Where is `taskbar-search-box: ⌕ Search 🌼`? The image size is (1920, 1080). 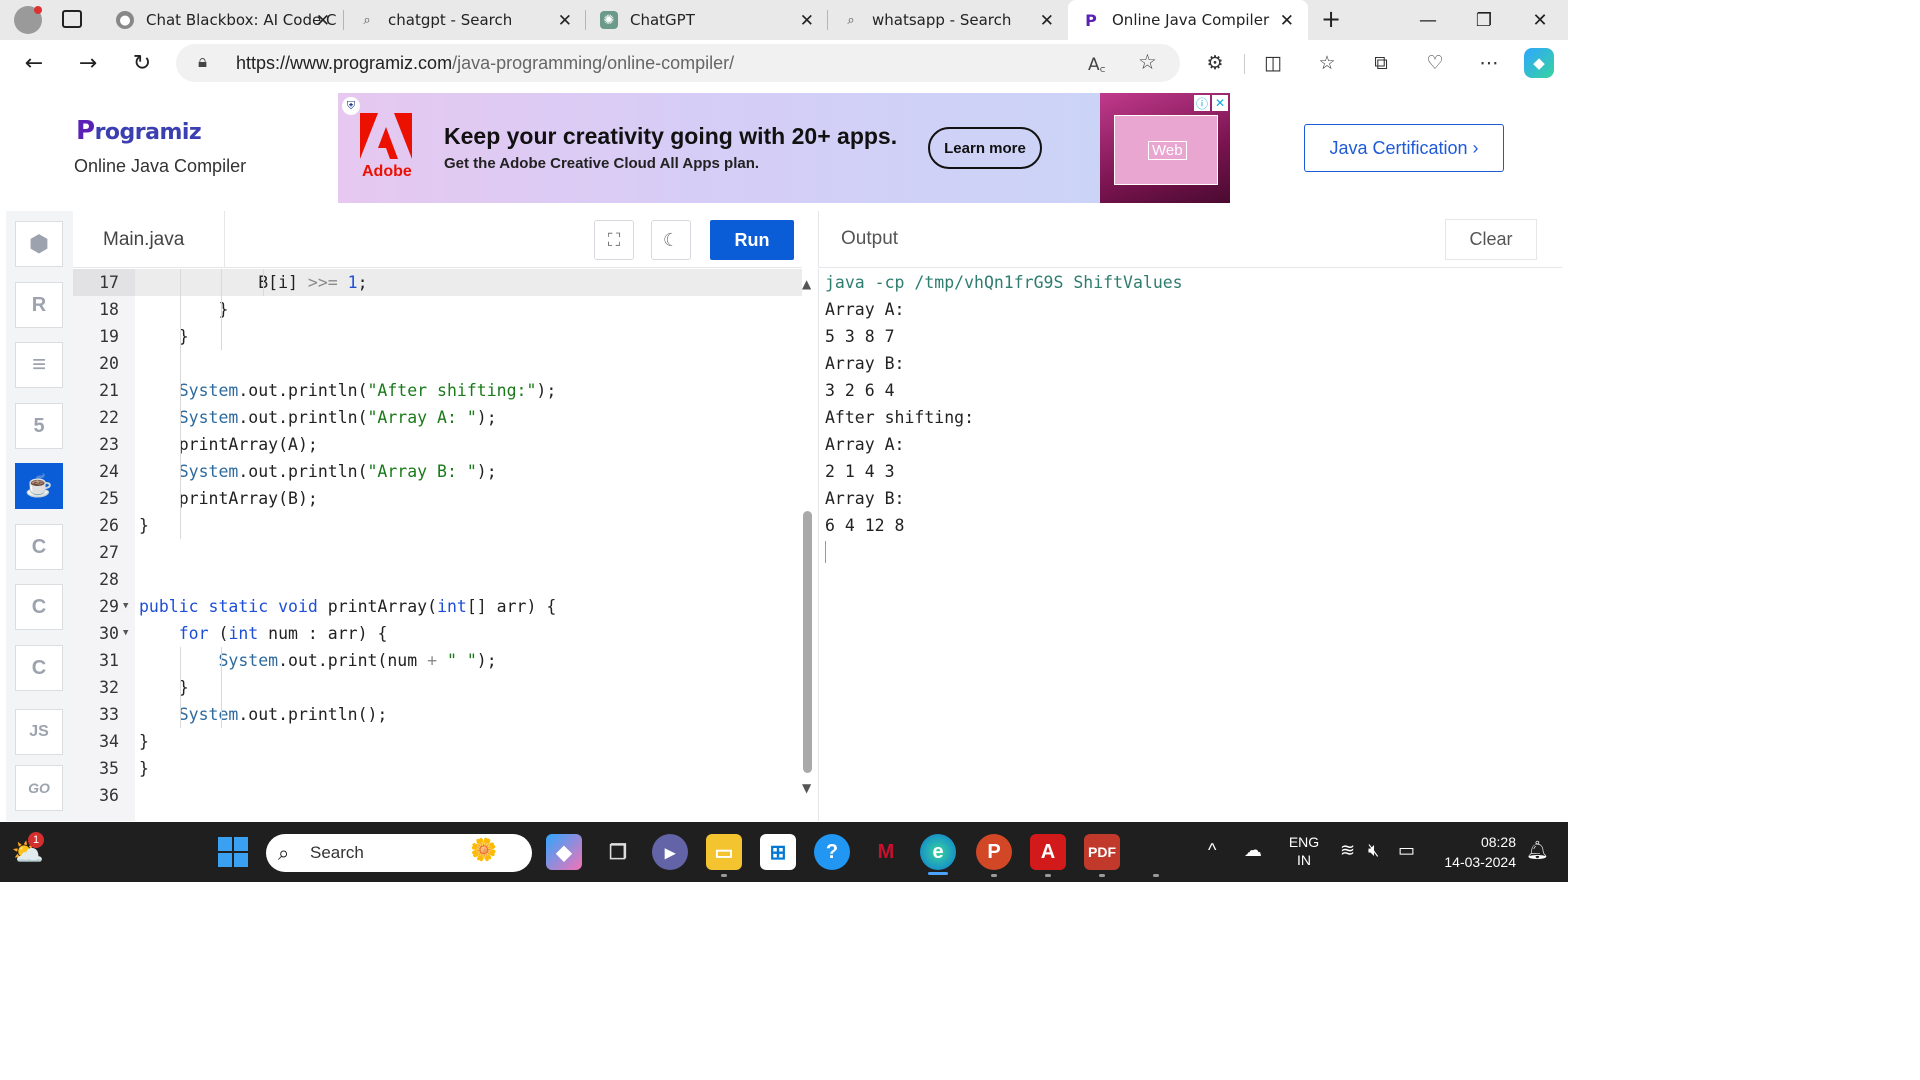
taskbar-search-box: ⌕ Search 🌼 is located at coordinates (399, 853).